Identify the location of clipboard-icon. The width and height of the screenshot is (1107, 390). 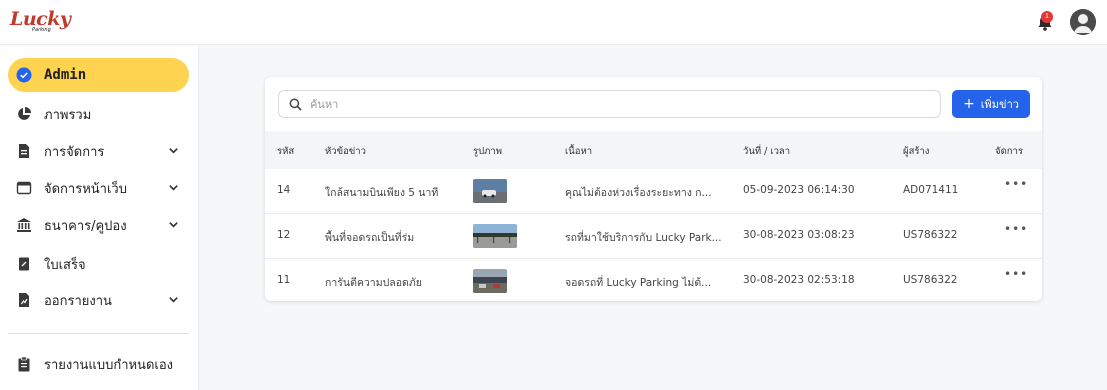
(24, 364).